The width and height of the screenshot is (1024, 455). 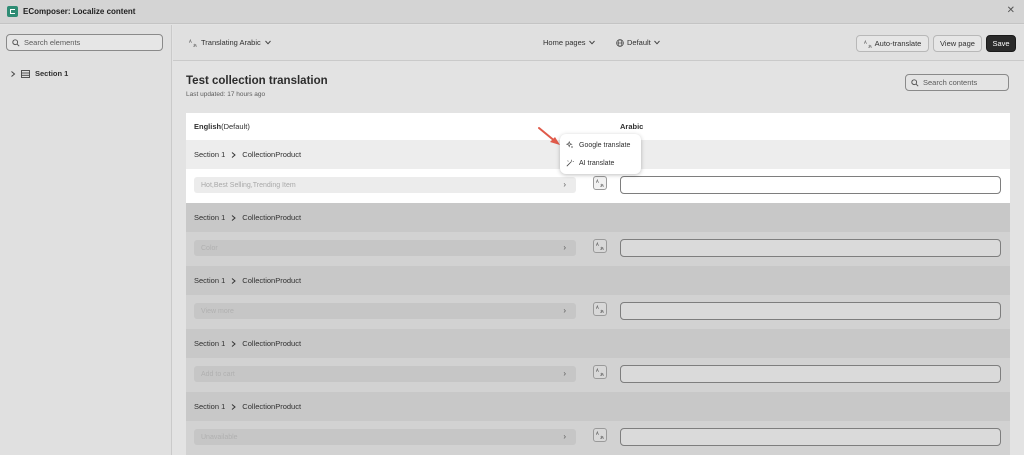 I want to click on search-contents-input: Search contents, so click(x=957, y=82).